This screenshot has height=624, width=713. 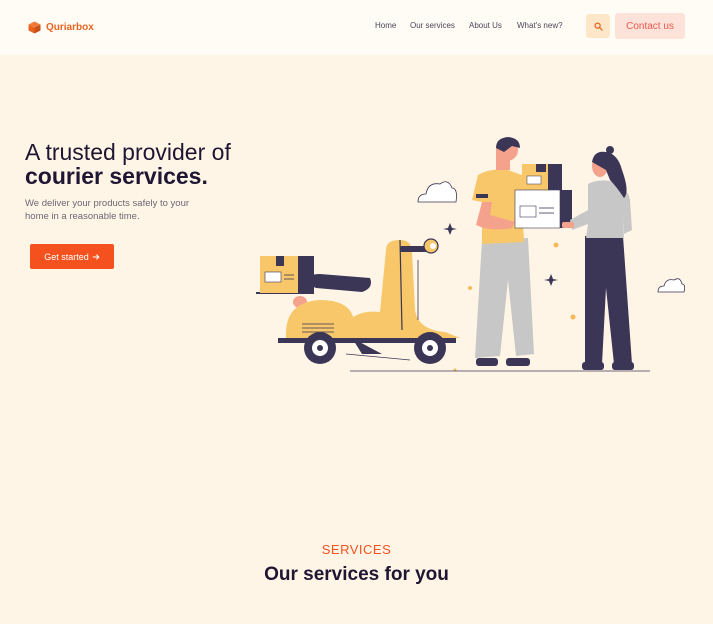 I want to click on recipient-woman-illustration, so click(x=598, y=258).